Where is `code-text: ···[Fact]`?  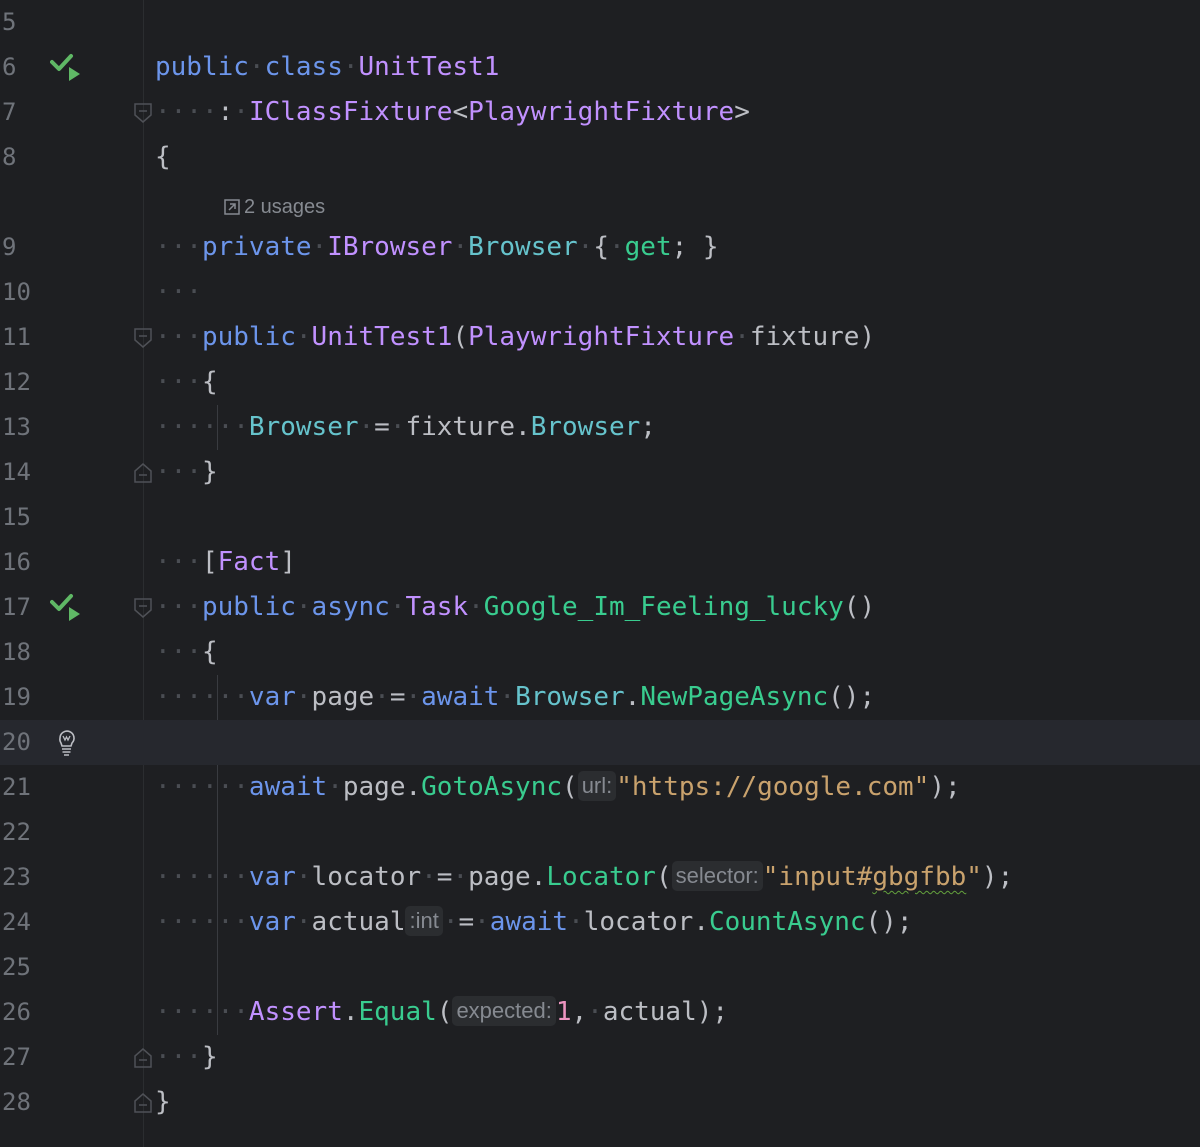 code-text: ···[Fact] is located at coordinates (225, 562).